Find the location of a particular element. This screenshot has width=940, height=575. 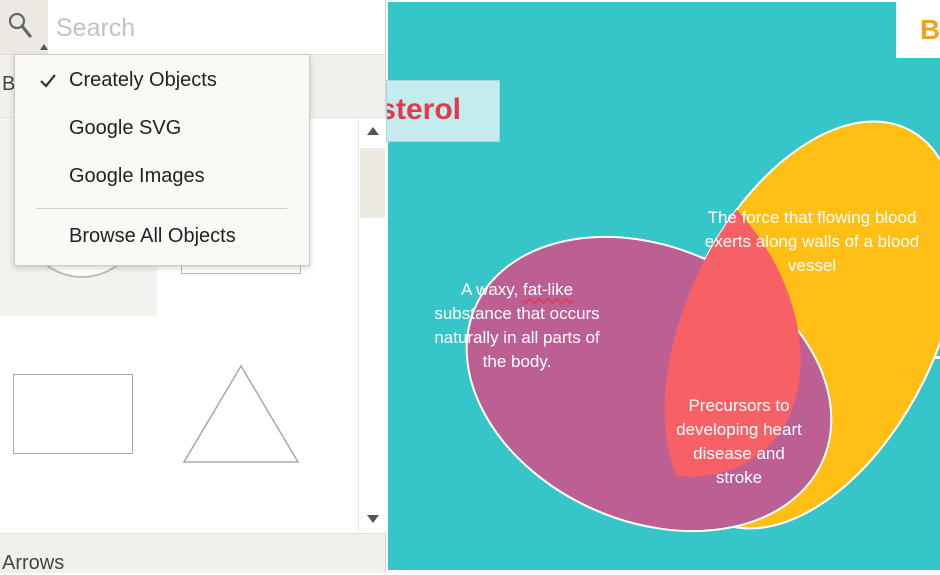

check-icon is located at coordinates (48, 81).